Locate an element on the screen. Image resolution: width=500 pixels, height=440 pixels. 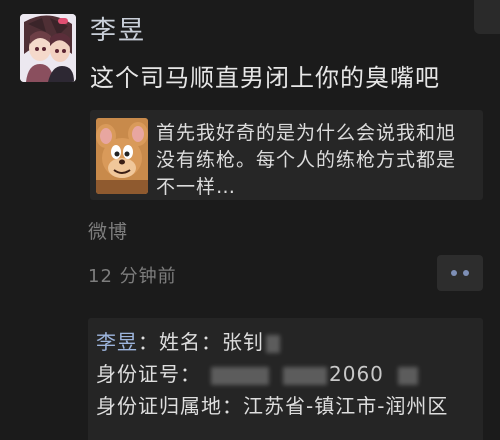
comment-line-id: 身份证号： 2060 is located at coordinates (257, 372).